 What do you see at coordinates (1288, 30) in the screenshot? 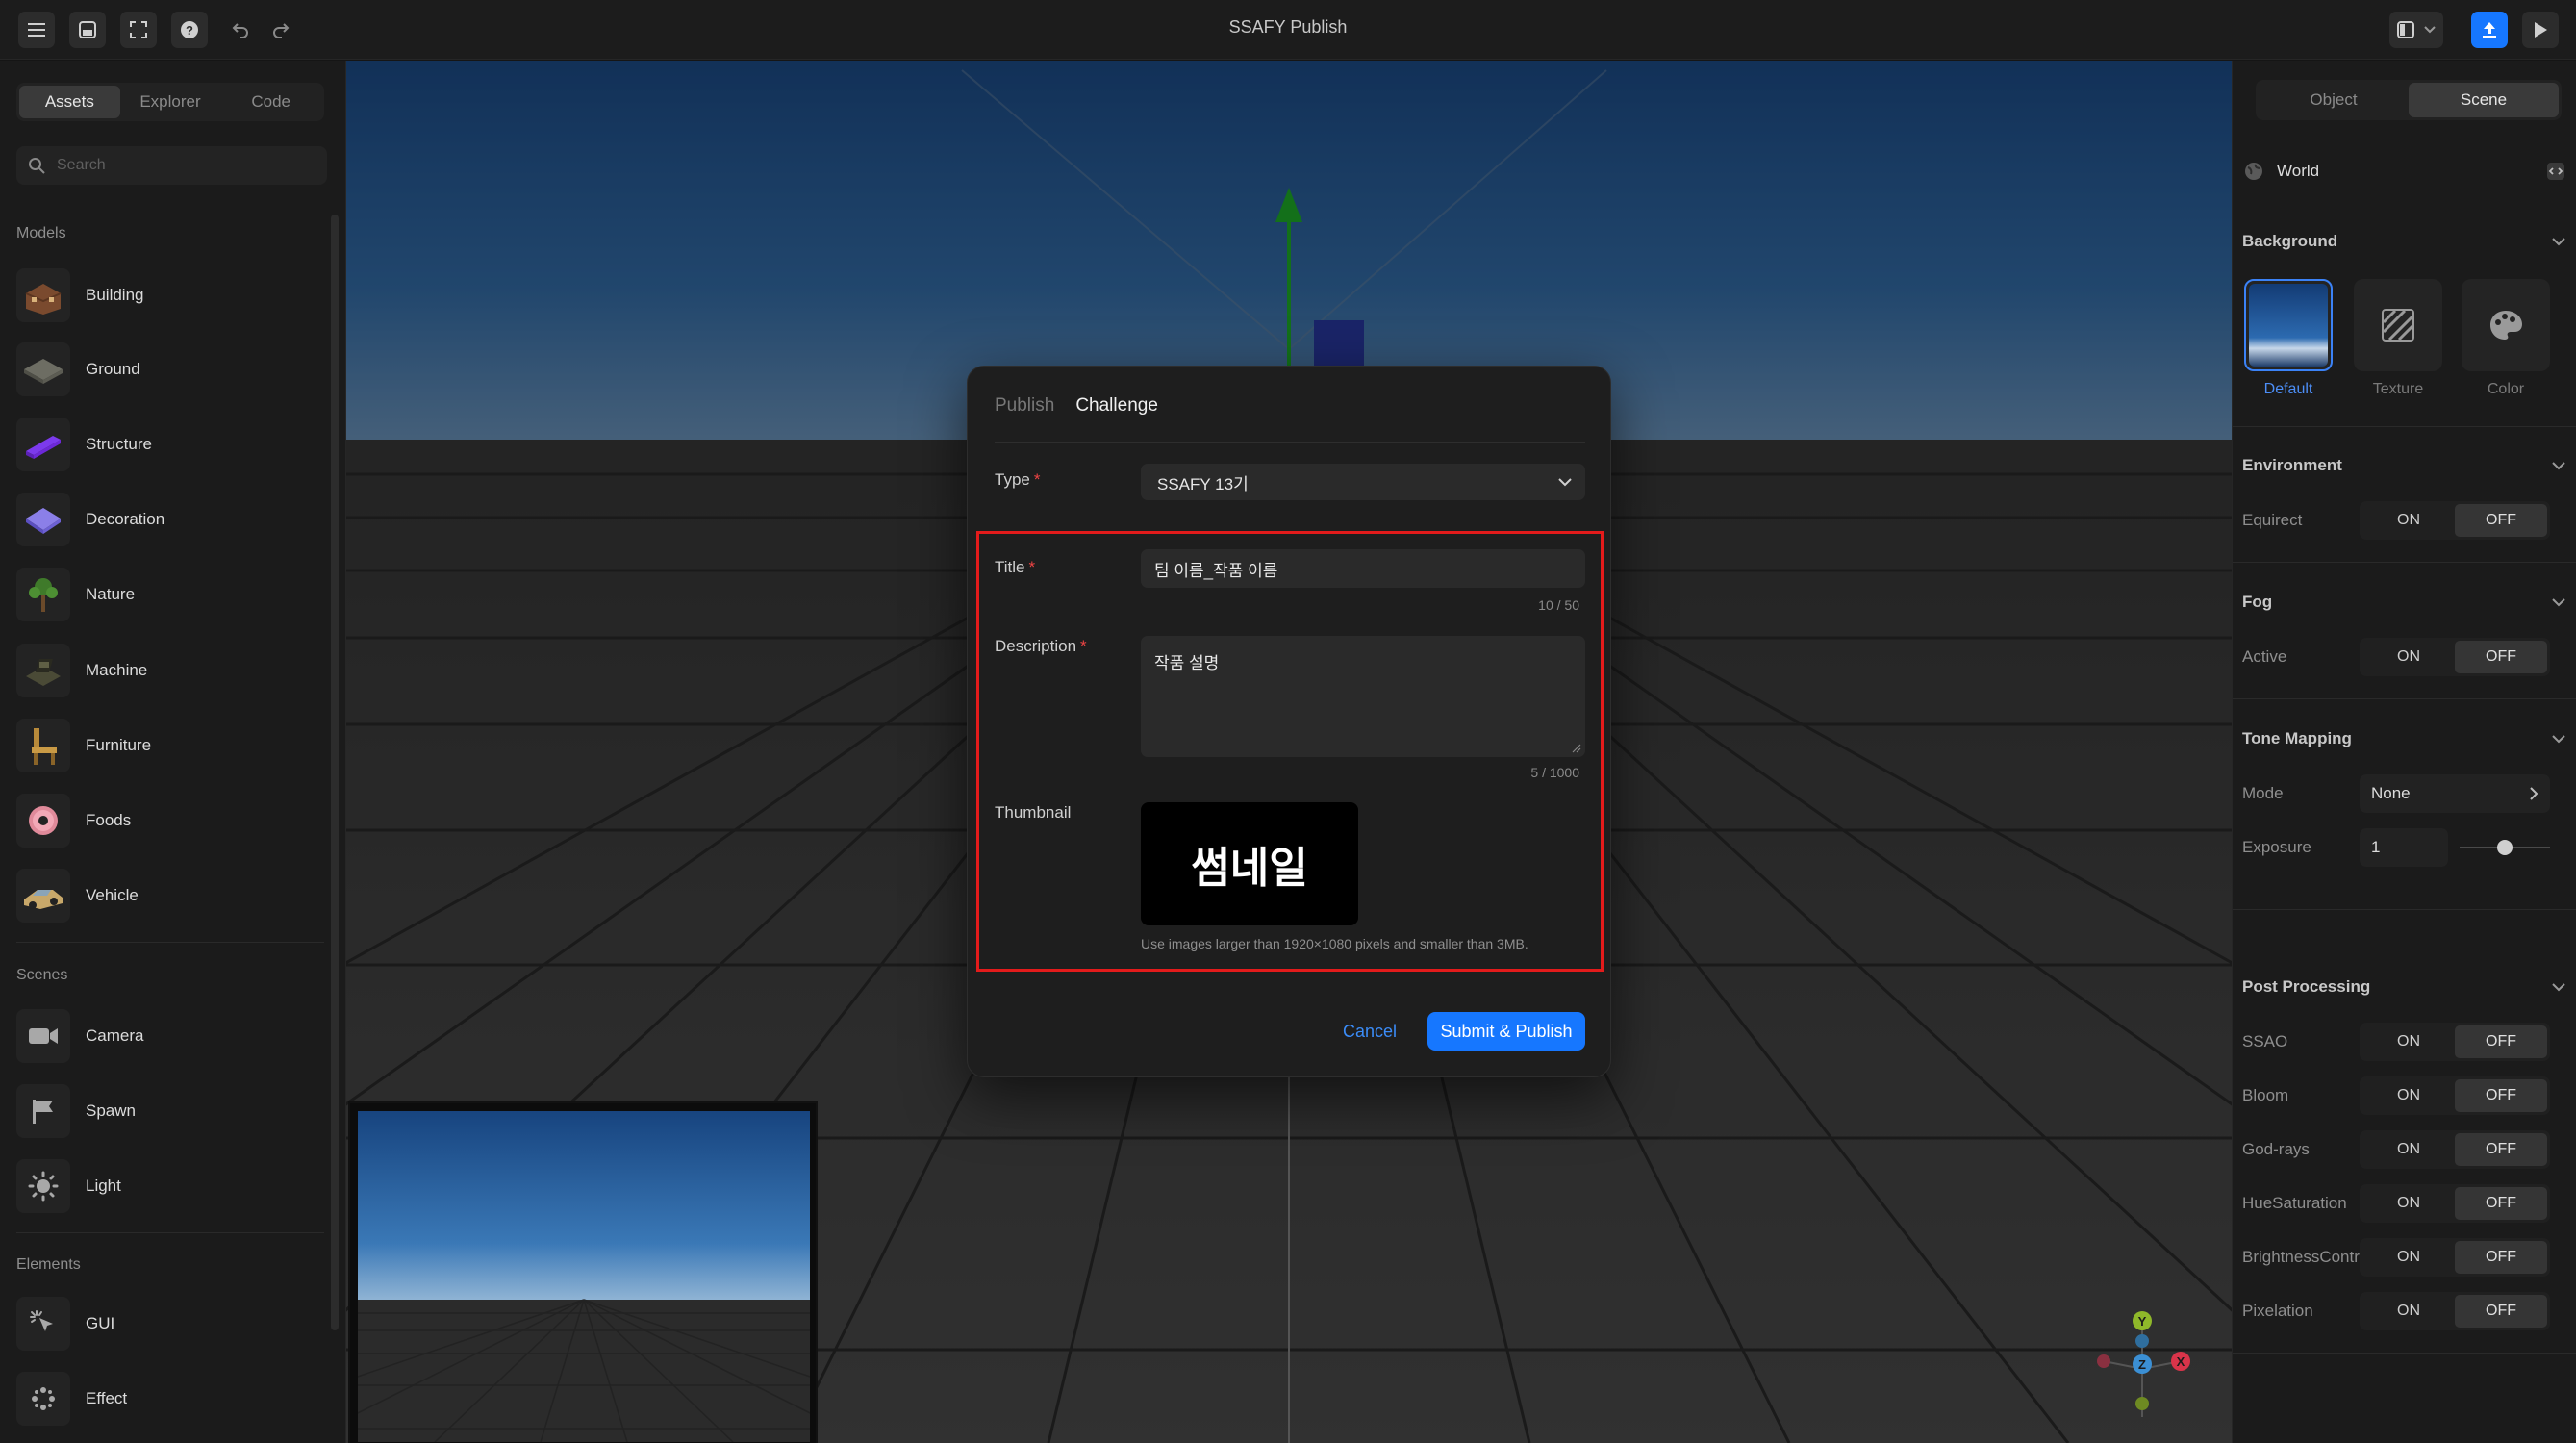
I see `top-toolbar: ? SSAFY Publish` at bounding box center [1288, 30].